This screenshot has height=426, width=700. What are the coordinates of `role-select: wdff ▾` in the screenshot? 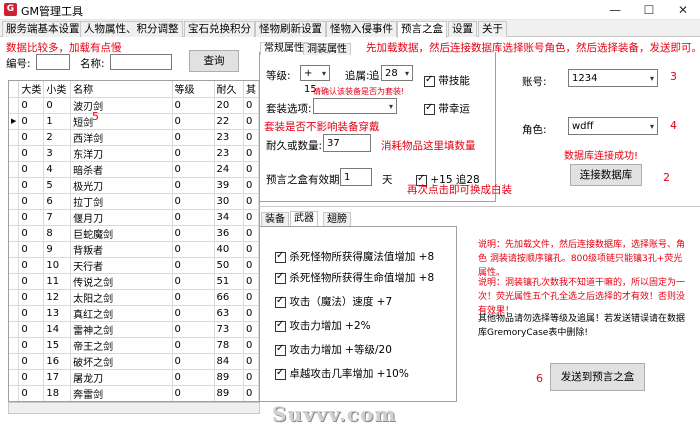 It's located at (613, 126).